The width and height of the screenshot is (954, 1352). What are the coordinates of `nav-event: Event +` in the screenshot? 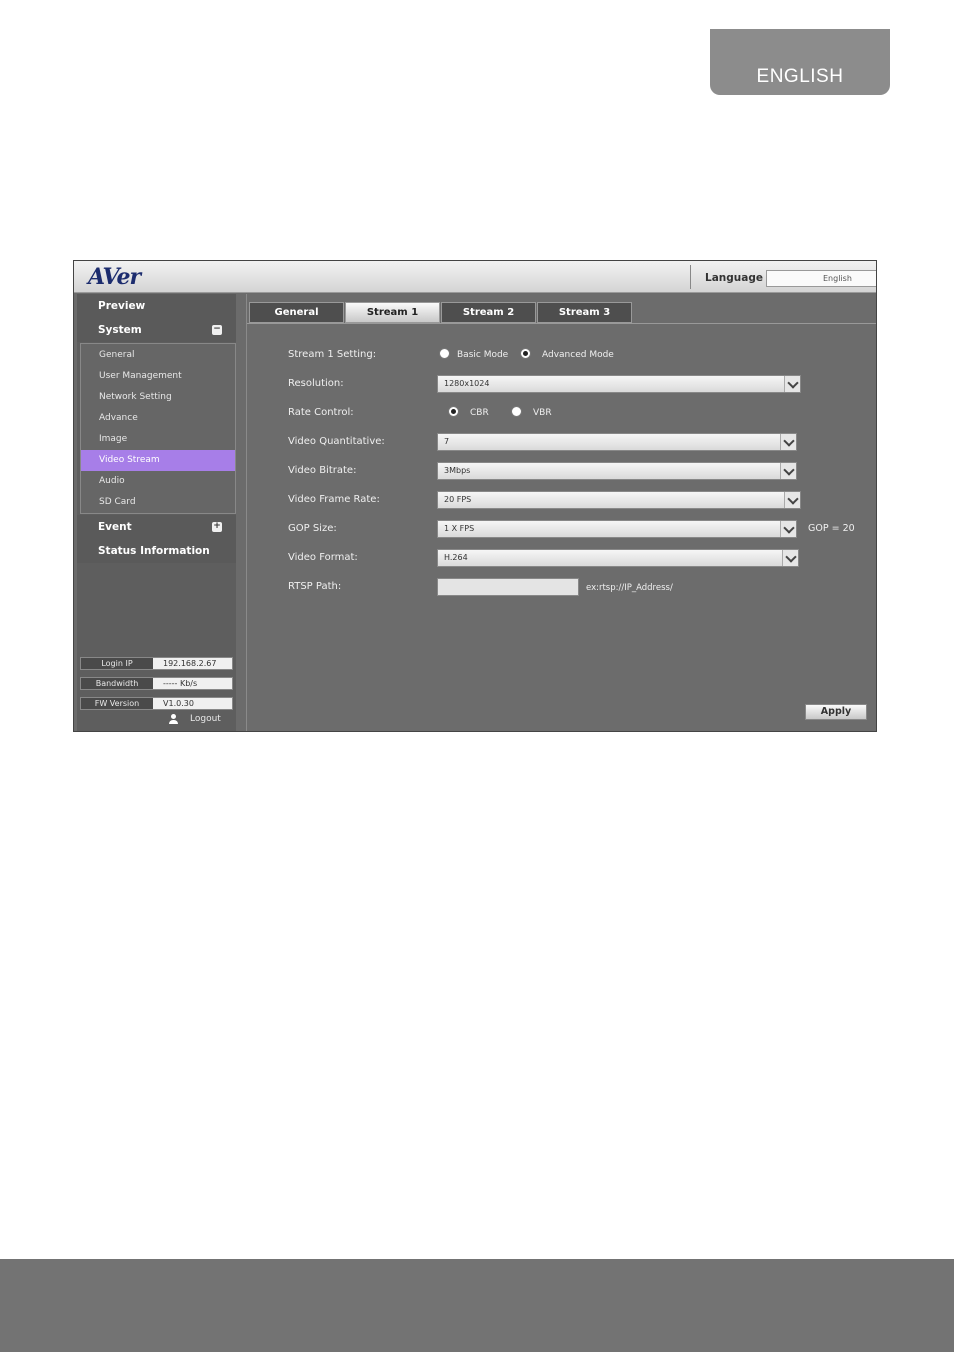 It's located at (156, 527).